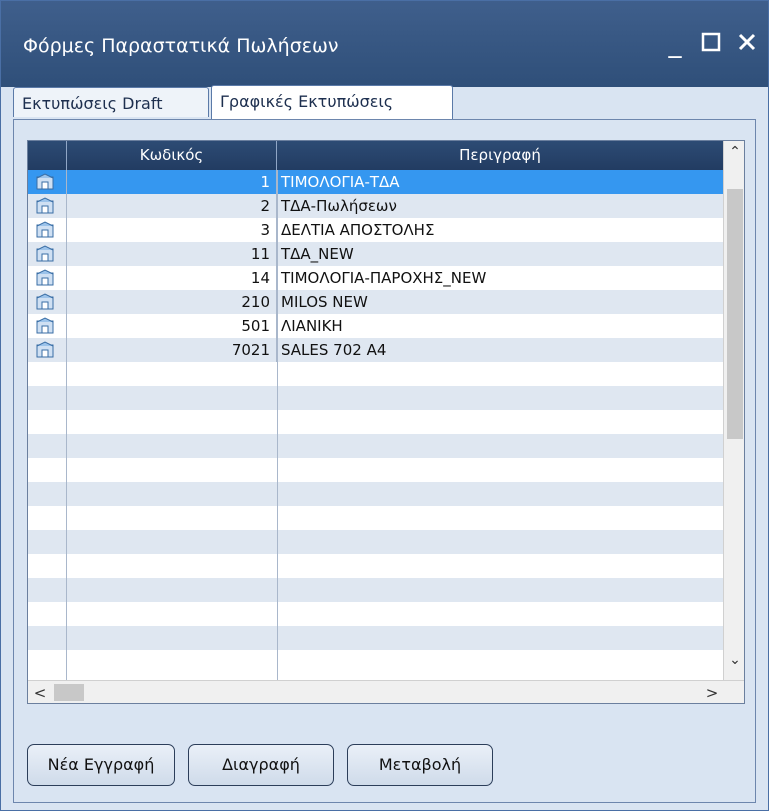  I want to click on vertical-scrollbar: ⌃ ⌄, so click(733, 410).